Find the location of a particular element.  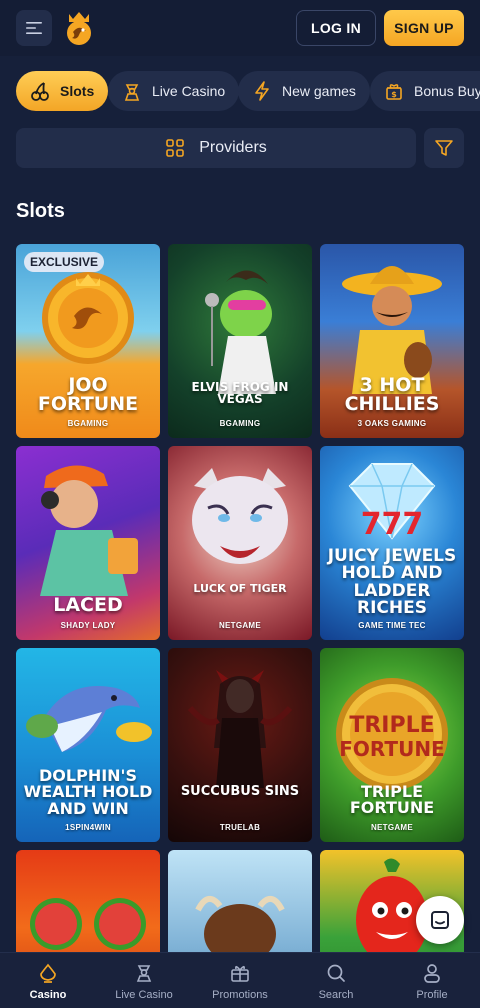

svg-text: 777 is located at coordinates (392, 524).